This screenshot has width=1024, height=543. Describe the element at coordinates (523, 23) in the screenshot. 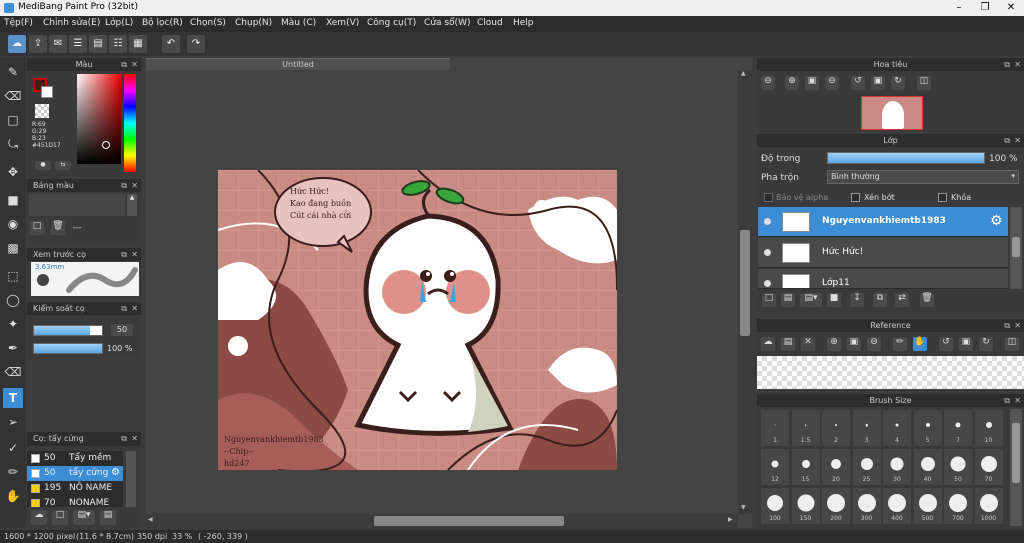

I see `menu-help: Help` at that location.